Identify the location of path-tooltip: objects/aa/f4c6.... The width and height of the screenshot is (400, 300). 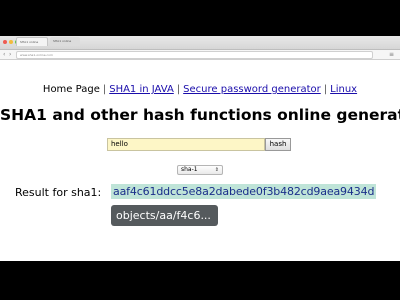
(164, 215).